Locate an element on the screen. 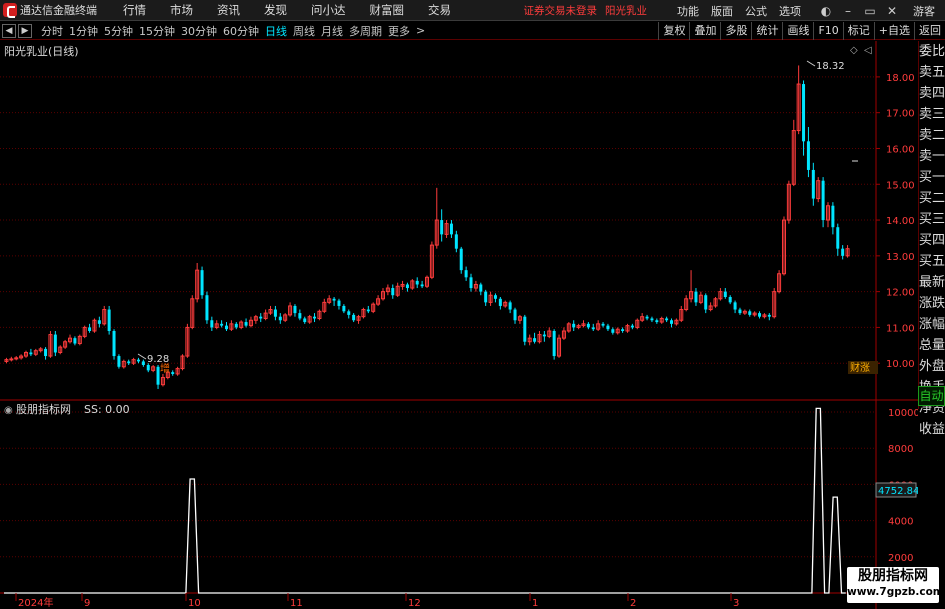  period-1min: 1分钟 is located at coordinates (83, 31).